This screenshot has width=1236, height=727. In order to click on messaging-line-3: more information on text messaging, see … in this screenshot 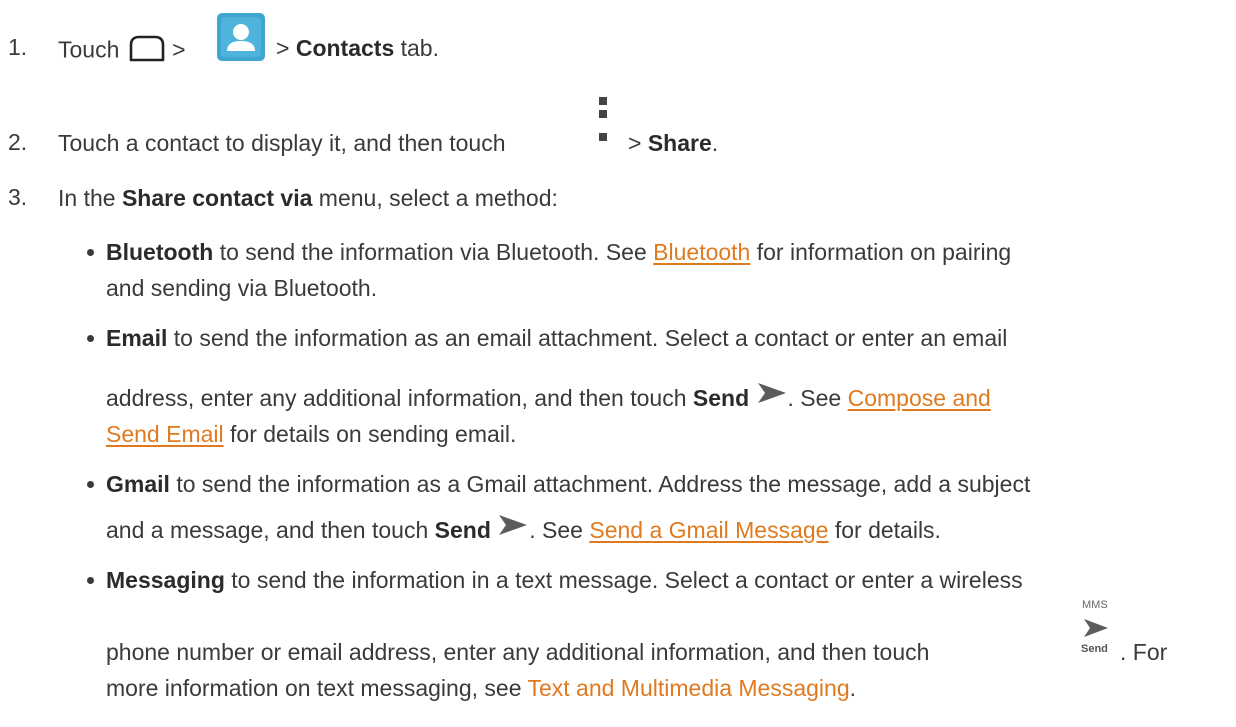, I will do `click(481, 688)`.